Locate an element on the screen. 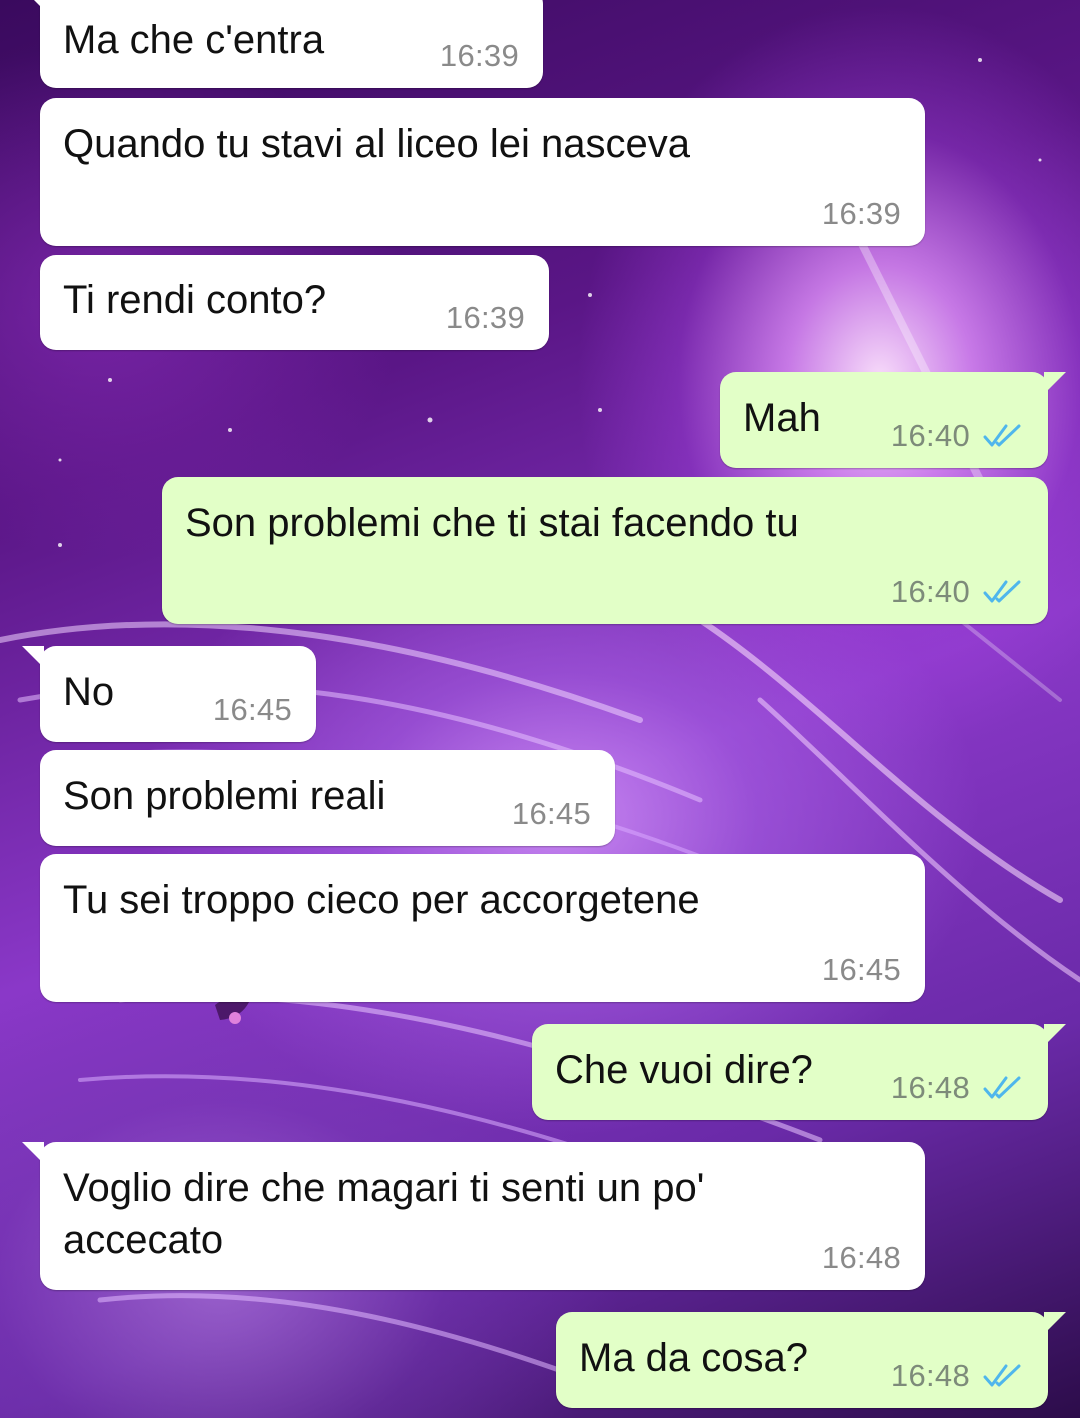  message-text: Son problemi reali is located at coordinates (224, 796).